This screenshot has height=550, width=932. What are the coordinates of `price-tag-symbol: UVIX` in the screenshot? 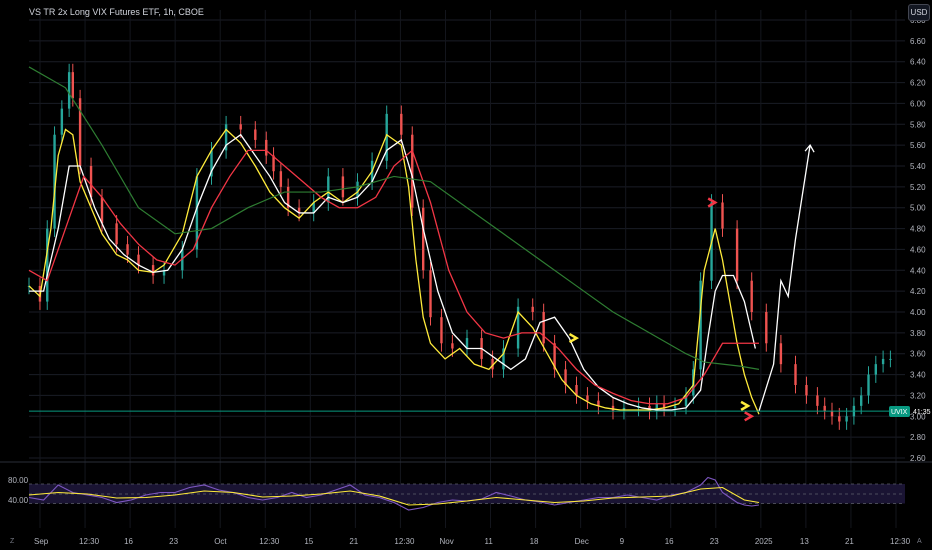 It's located at (899, 412).